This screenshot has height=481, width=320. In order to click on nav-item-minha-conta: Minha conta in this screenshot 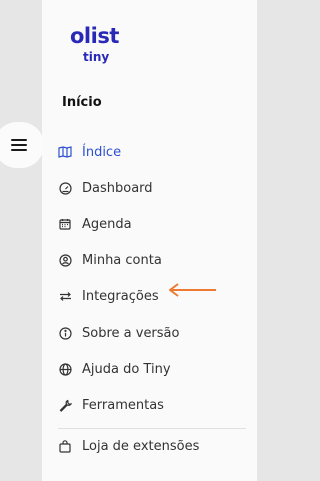, I will do `click(153, 261)`.